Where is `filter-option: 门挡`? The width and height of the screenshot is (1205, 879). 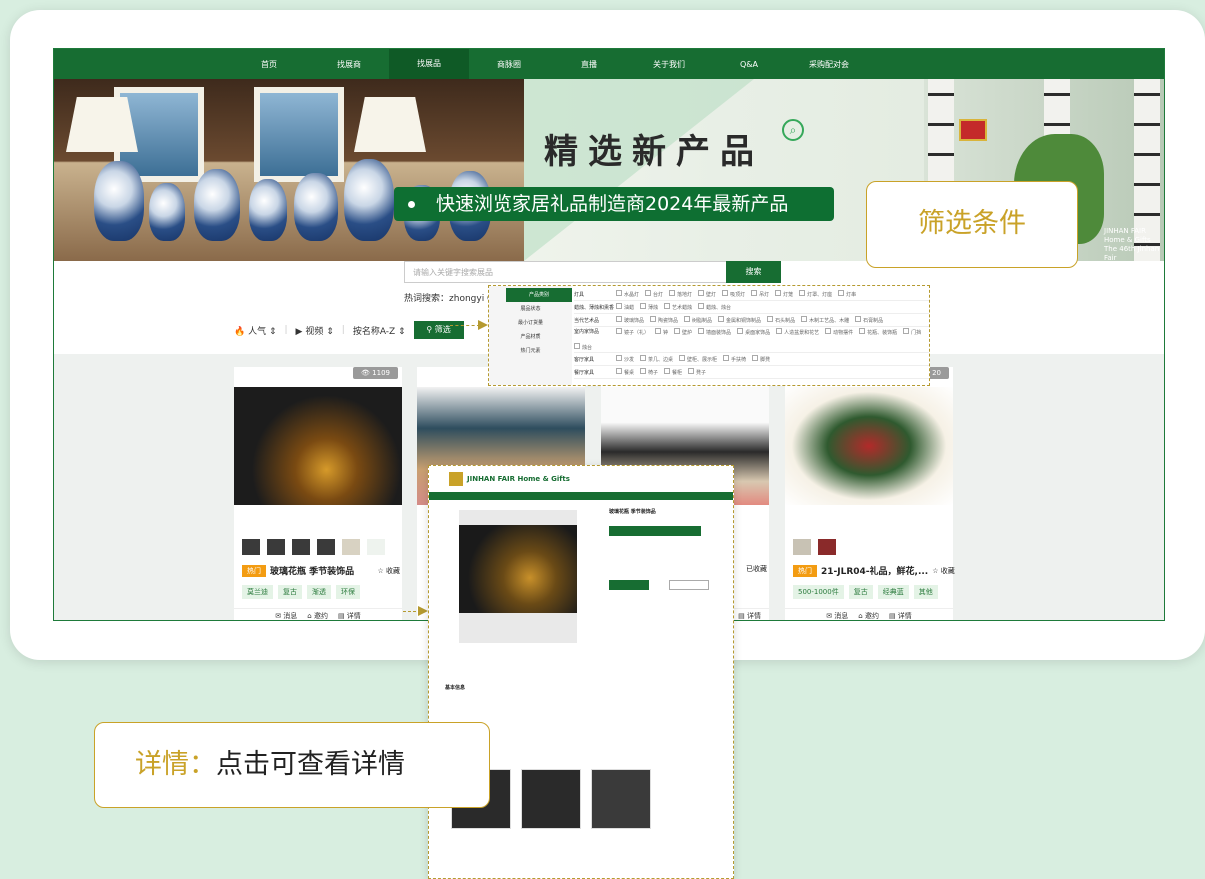 filter-option: 门挡 is located at coordinates (912, 332).